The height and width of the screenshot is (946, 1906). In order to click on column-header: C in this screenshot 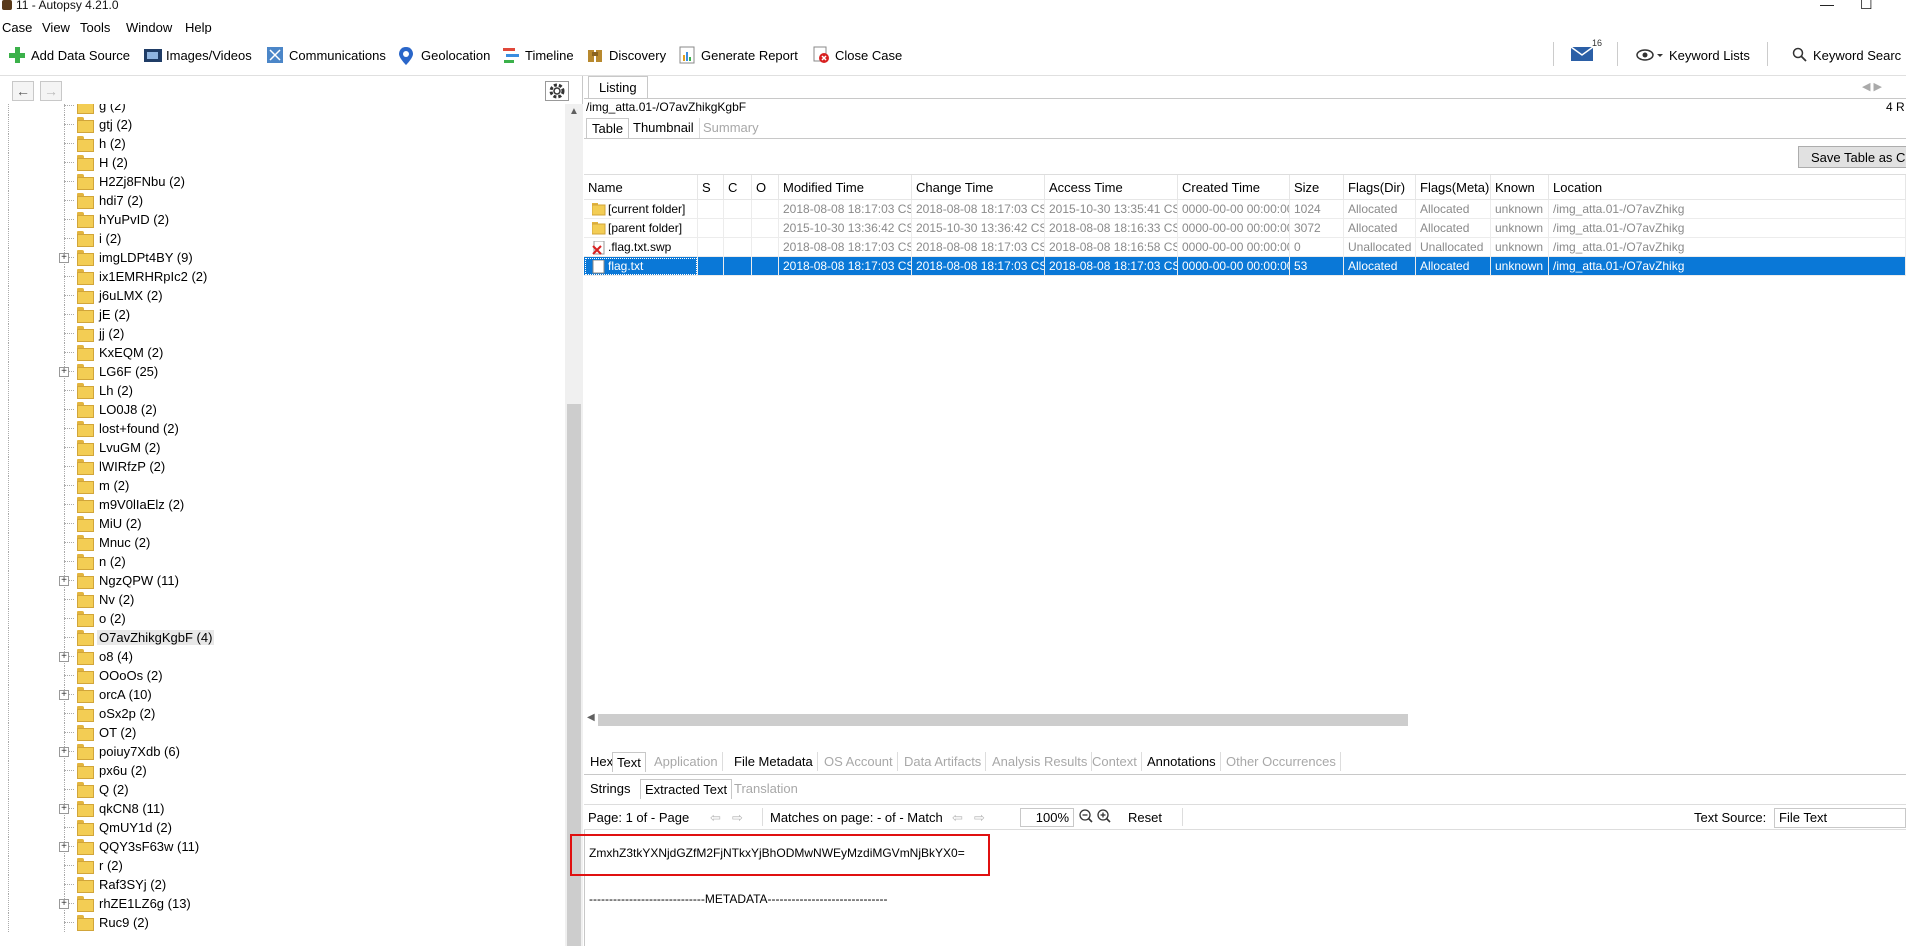, I will do `click(738, 187)`.